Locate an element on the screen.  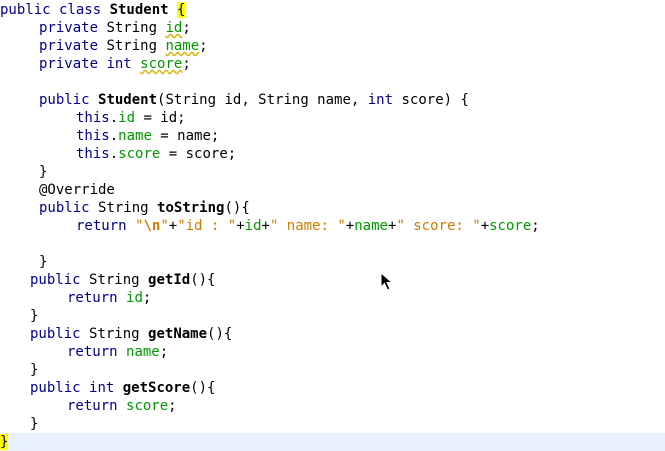
code-line: public class Student { is located at coordinates (332, 10).